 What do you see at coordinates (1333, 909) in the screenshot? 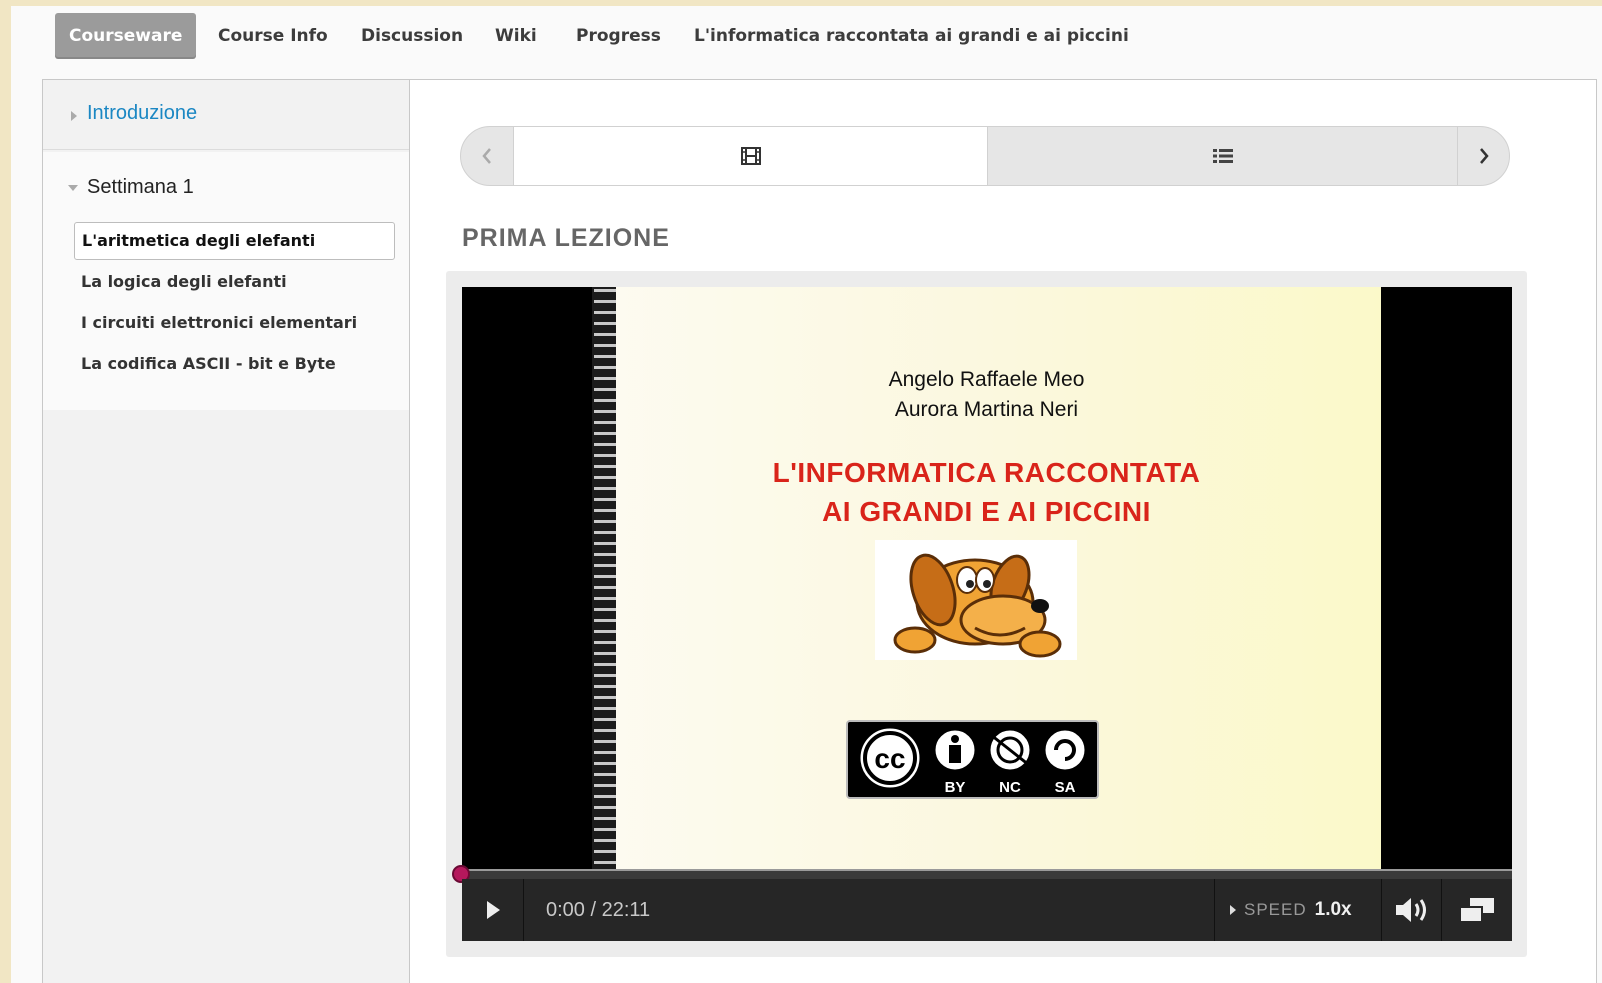
I see `speed-value: 1.0x` at bounding box center [1333, 909].